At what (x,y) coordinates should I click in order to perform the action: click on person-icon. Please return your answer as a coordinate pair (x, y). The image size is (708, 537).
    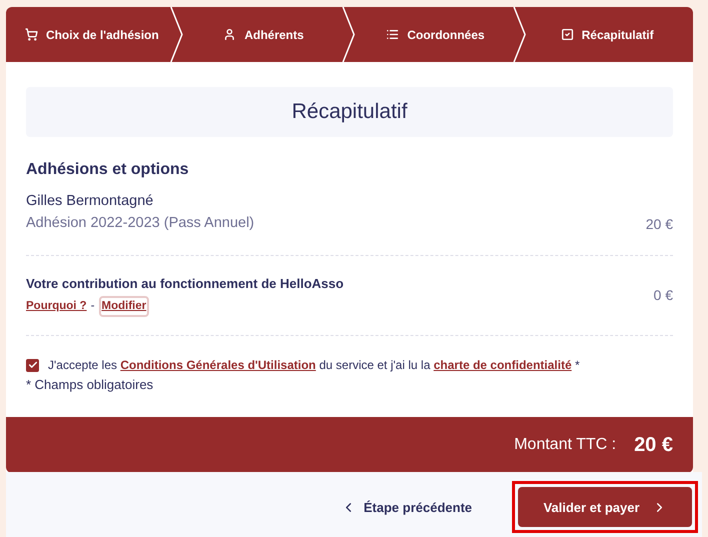
    Looking at the image, I should click on (229, 34).